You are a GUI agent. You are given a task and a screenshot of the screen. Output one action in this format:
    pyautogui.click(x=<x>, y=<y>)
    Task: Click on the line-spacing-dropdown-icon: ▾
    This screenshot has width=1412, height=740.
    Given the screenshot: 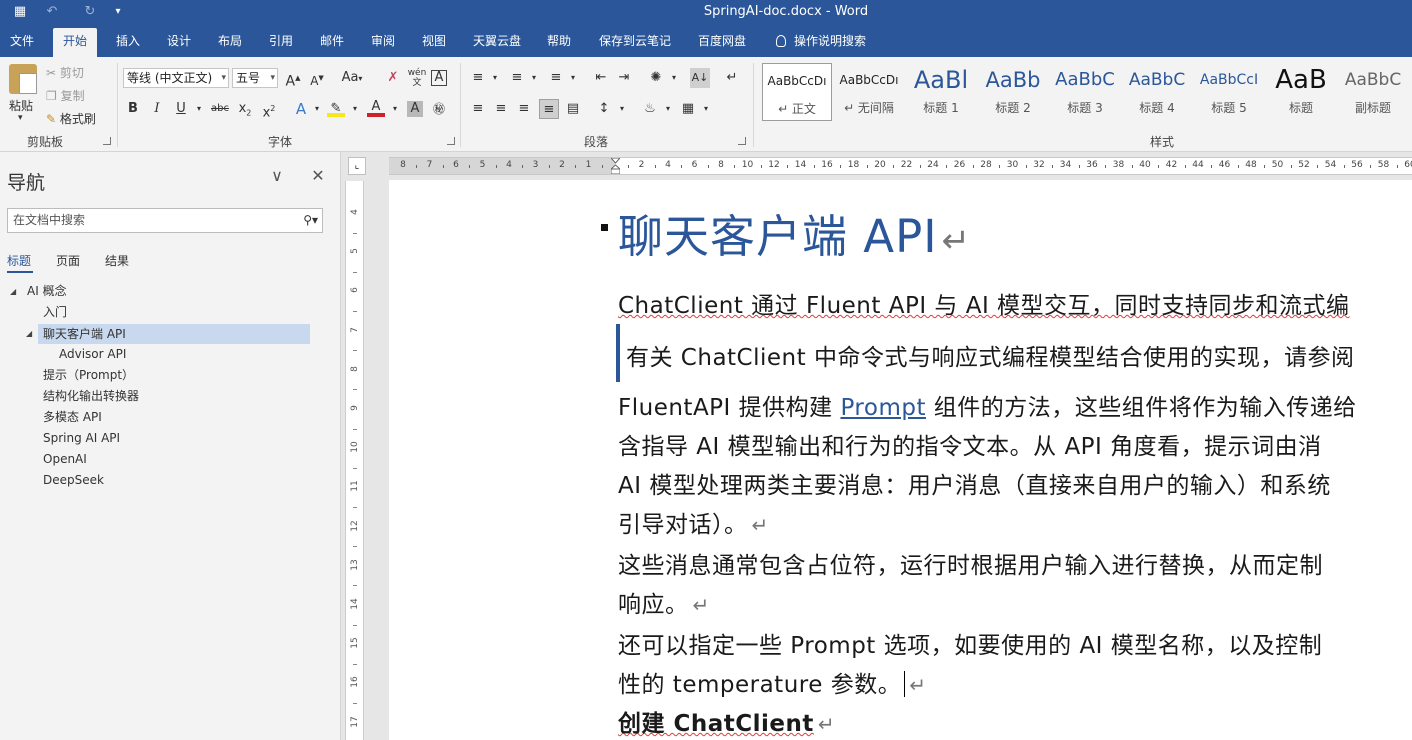 What is the action you would take?
    pyautogui.click(x=622, y=109)
    